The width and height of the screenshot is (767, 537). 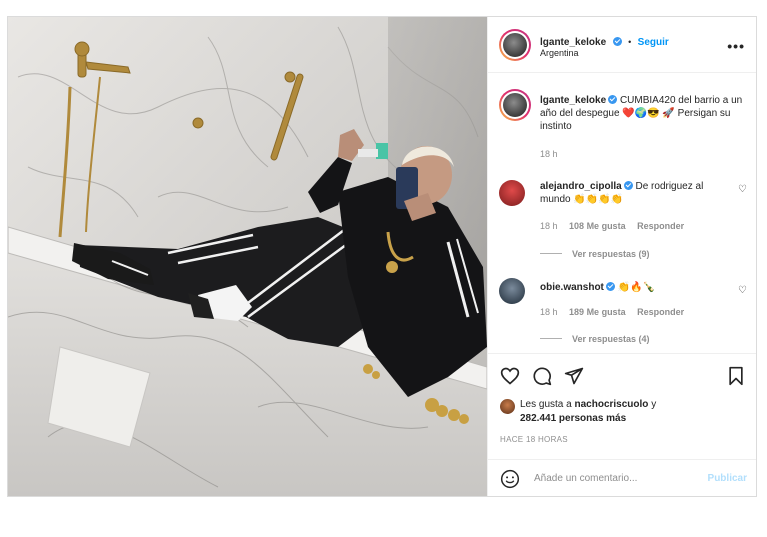 I want to click on comment-meta: 18 h 108 Me gusta Responder, so click(x=616, y=226).